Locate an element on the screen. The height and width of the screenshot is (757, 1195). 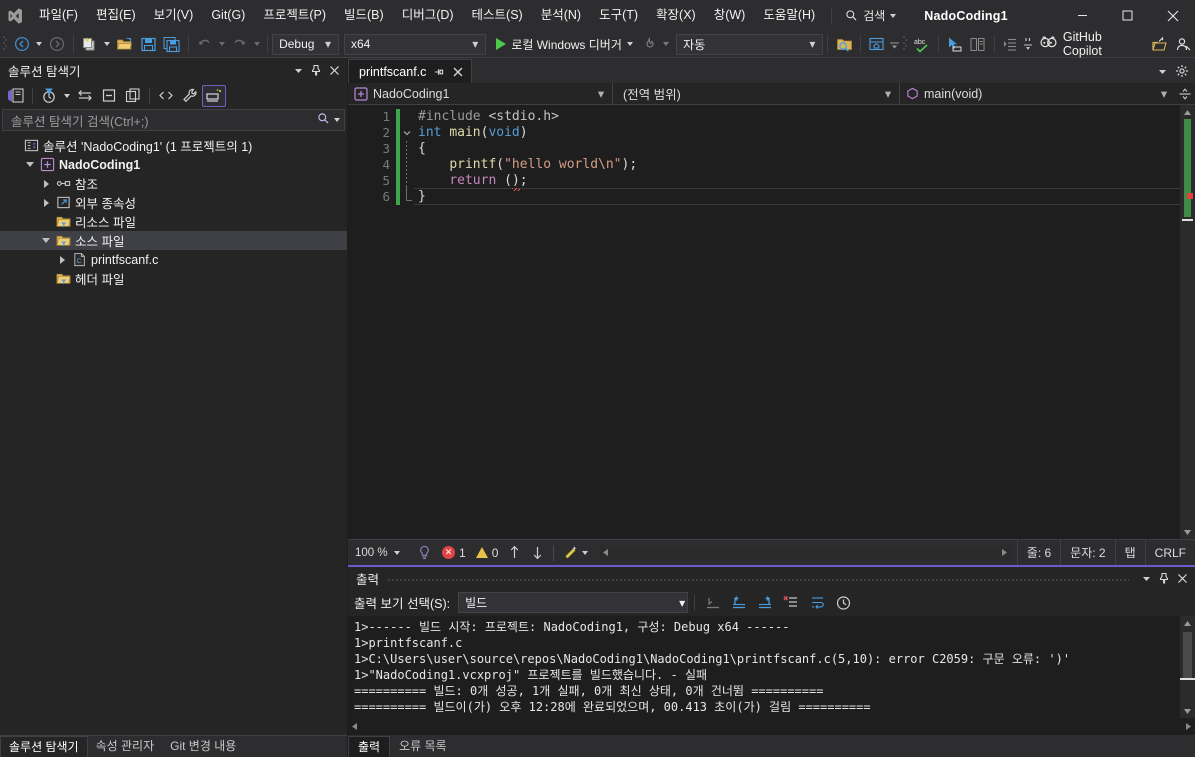
view-code-icon is located at coordinates (166, 96).